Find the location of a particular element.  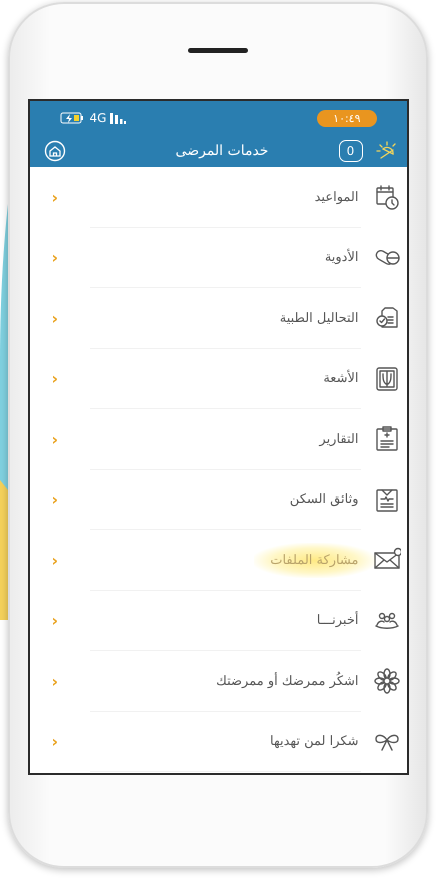

notification-count: 0 is located at coordinates (350, 151).